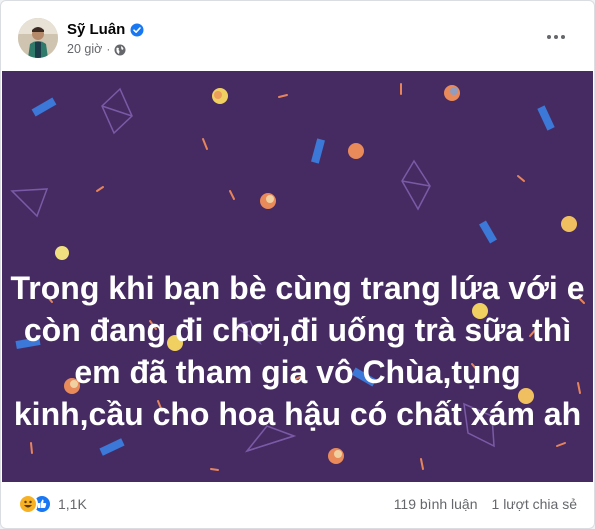 This screenshot has height=529, width=595. What do you see at coordinates (120, 49) in the screenshot?
I see `globe-icon` at bounding box center [120, 49].